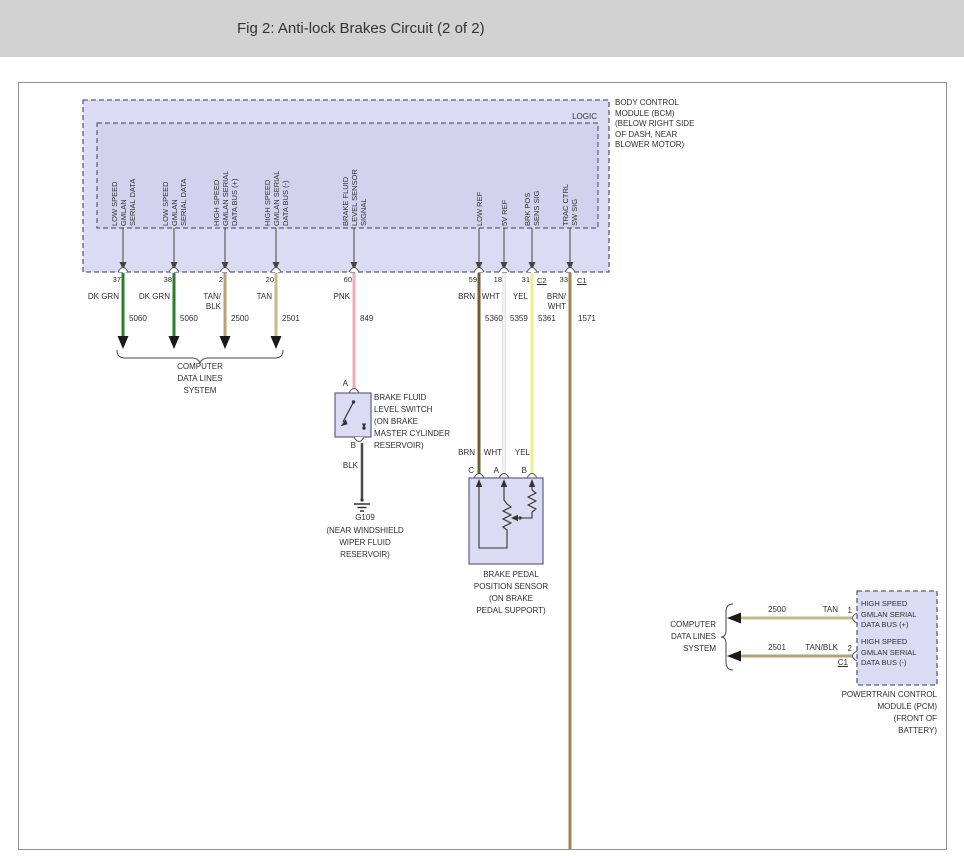 The image size is (964, 856). I want to click on sensor-pin-b-label: B, so click(524, 470).